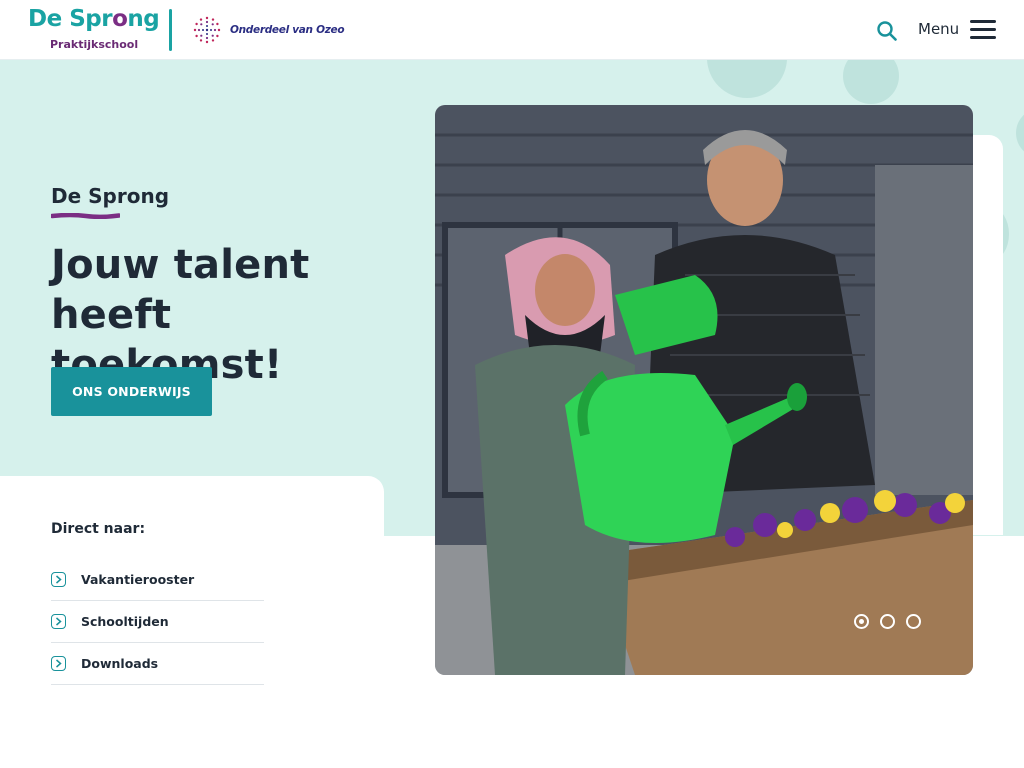 The image size is (1024, 768). I want to click on direct-link-label: Downloads, so click(120, 663).